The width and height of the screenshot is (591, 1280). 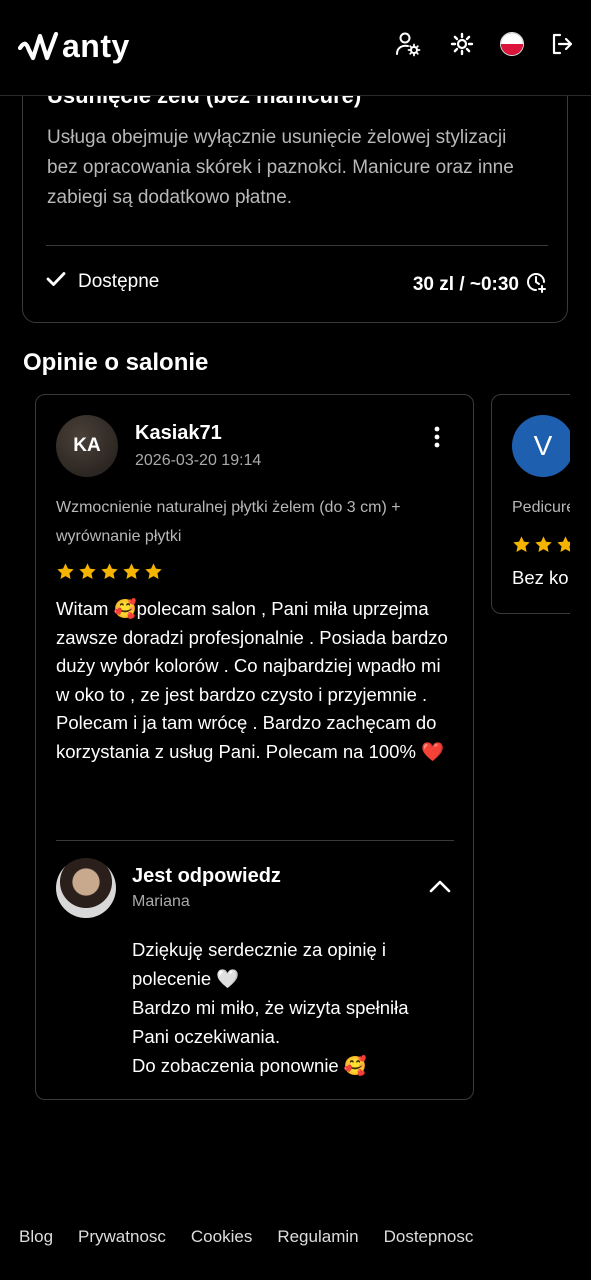 What do you see at coordinates (36, 1237) in the screenshot?
I see `footer-link-blog: Blog` at bounding box center [36, 1237].